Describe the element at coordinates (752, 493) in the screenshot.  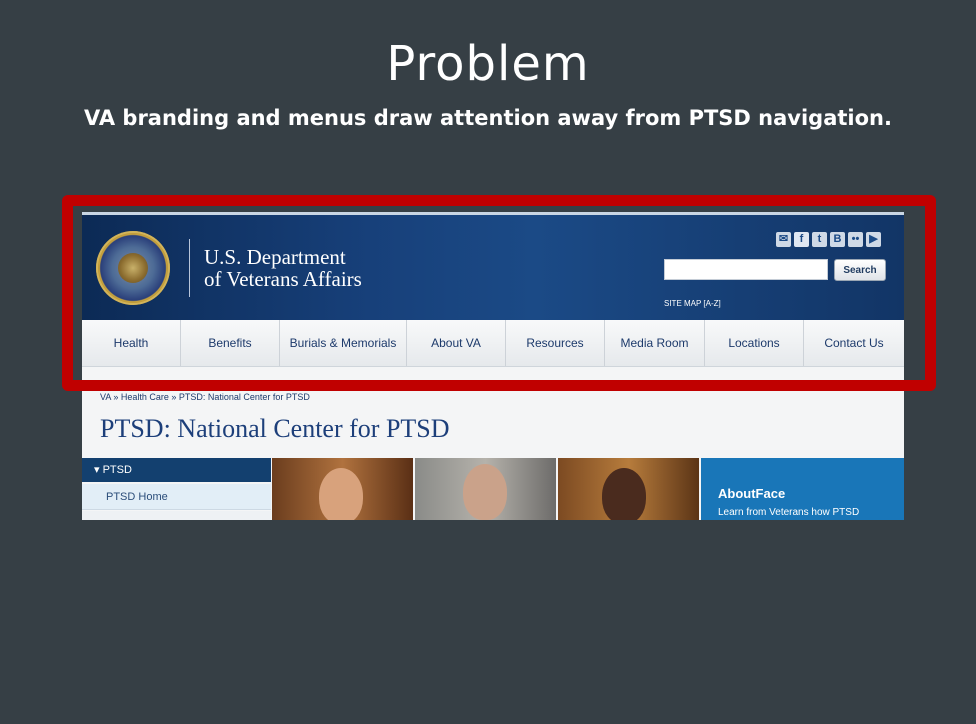
I see `promo-title: AboutFace` at that location.